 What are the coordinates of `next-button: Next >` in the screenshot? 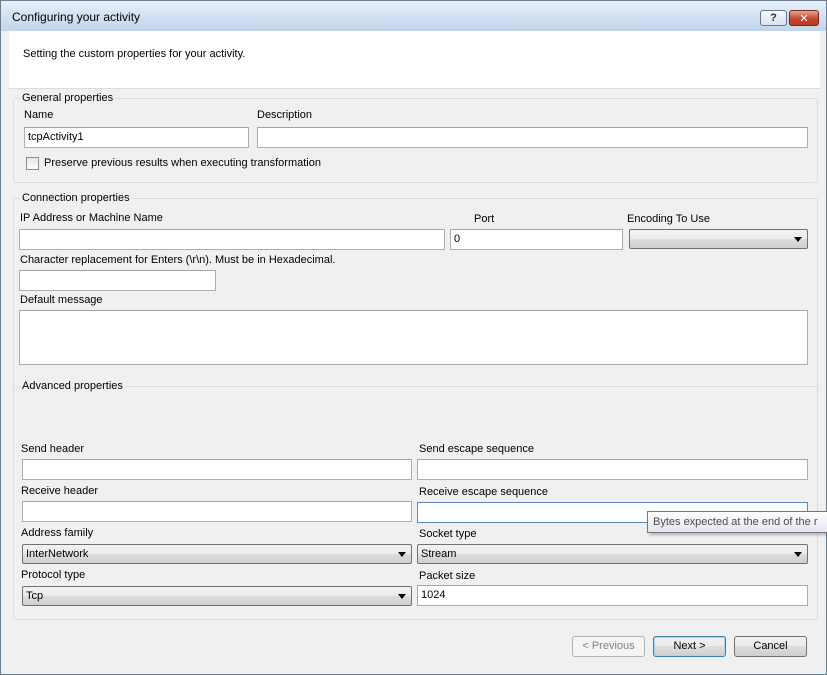 It's located at (689, 646).